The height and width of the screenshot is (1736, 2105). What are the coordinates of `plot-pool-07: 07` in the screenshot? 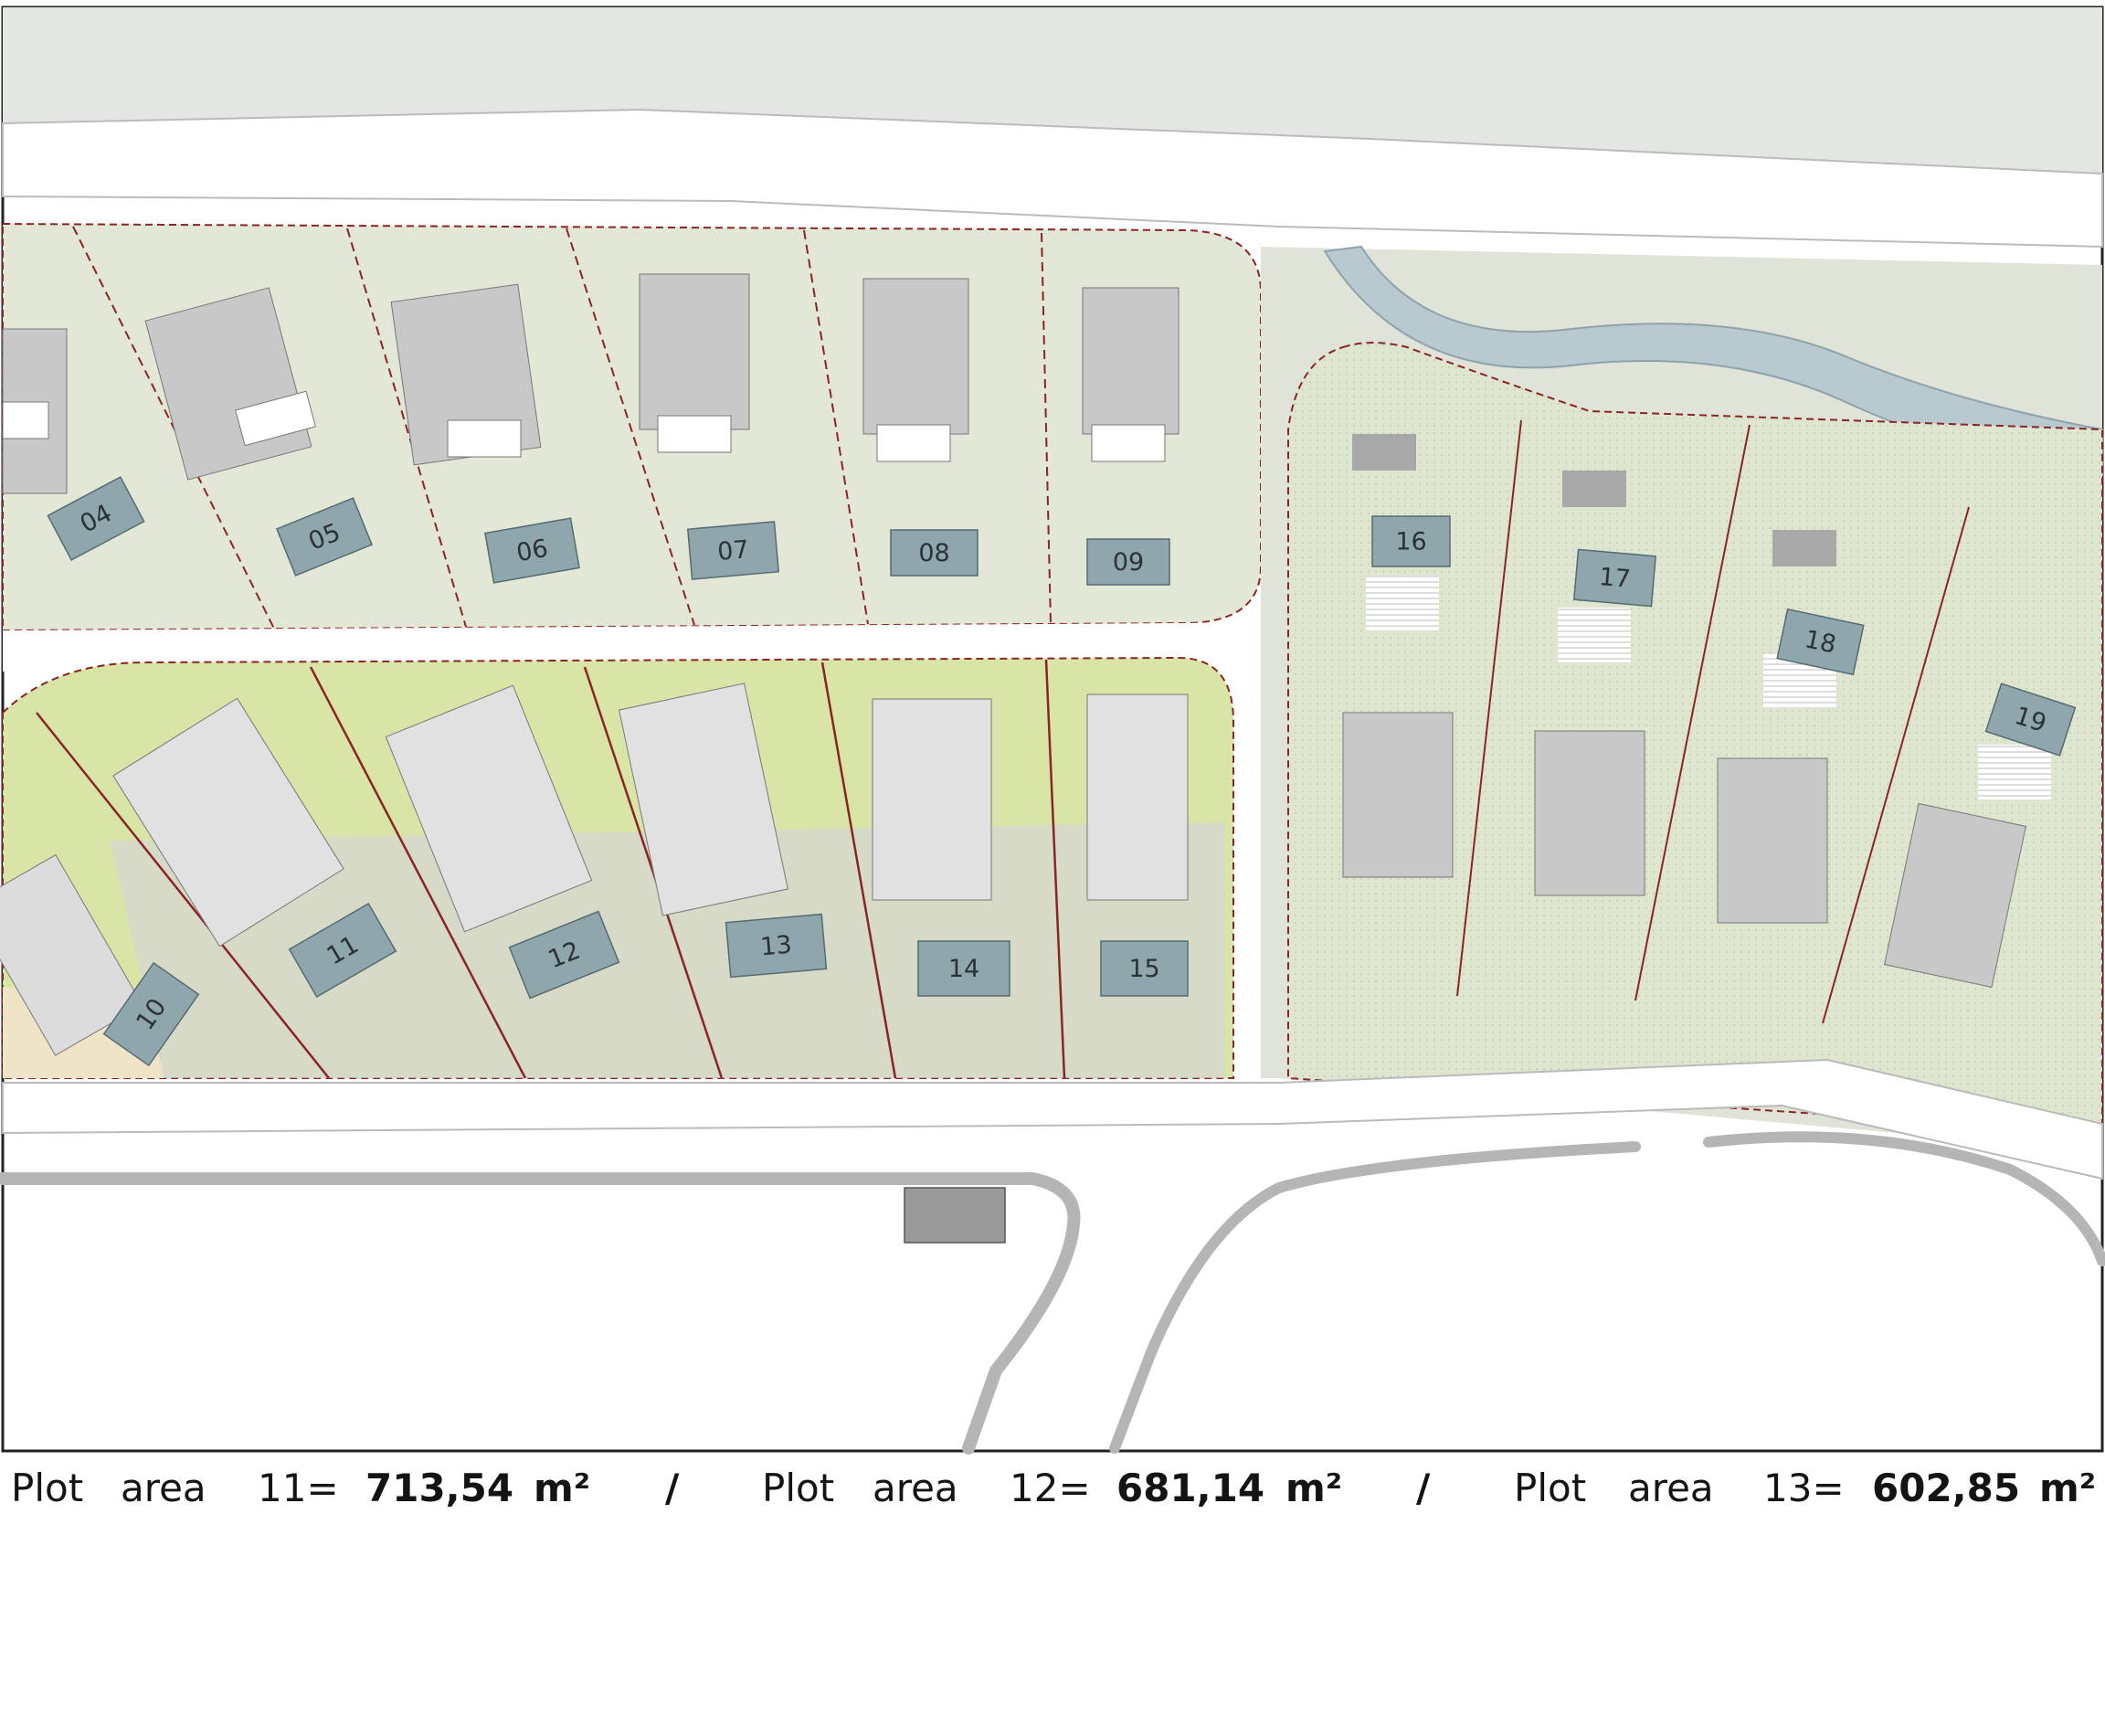 It's located at (733, 550).